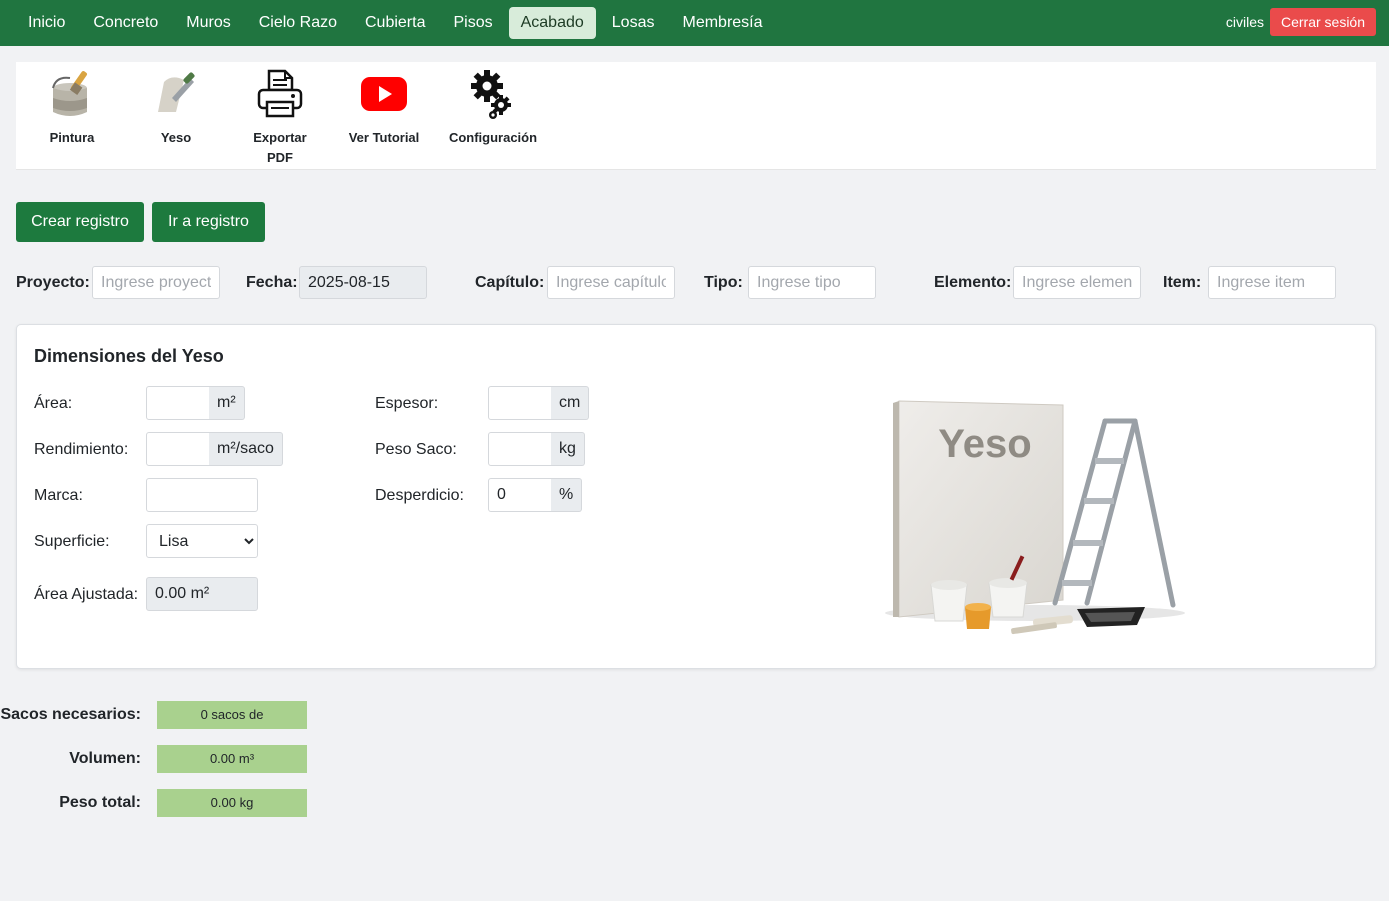  I want to click on capitulo-label: Capítulo:, so click(510, 282).